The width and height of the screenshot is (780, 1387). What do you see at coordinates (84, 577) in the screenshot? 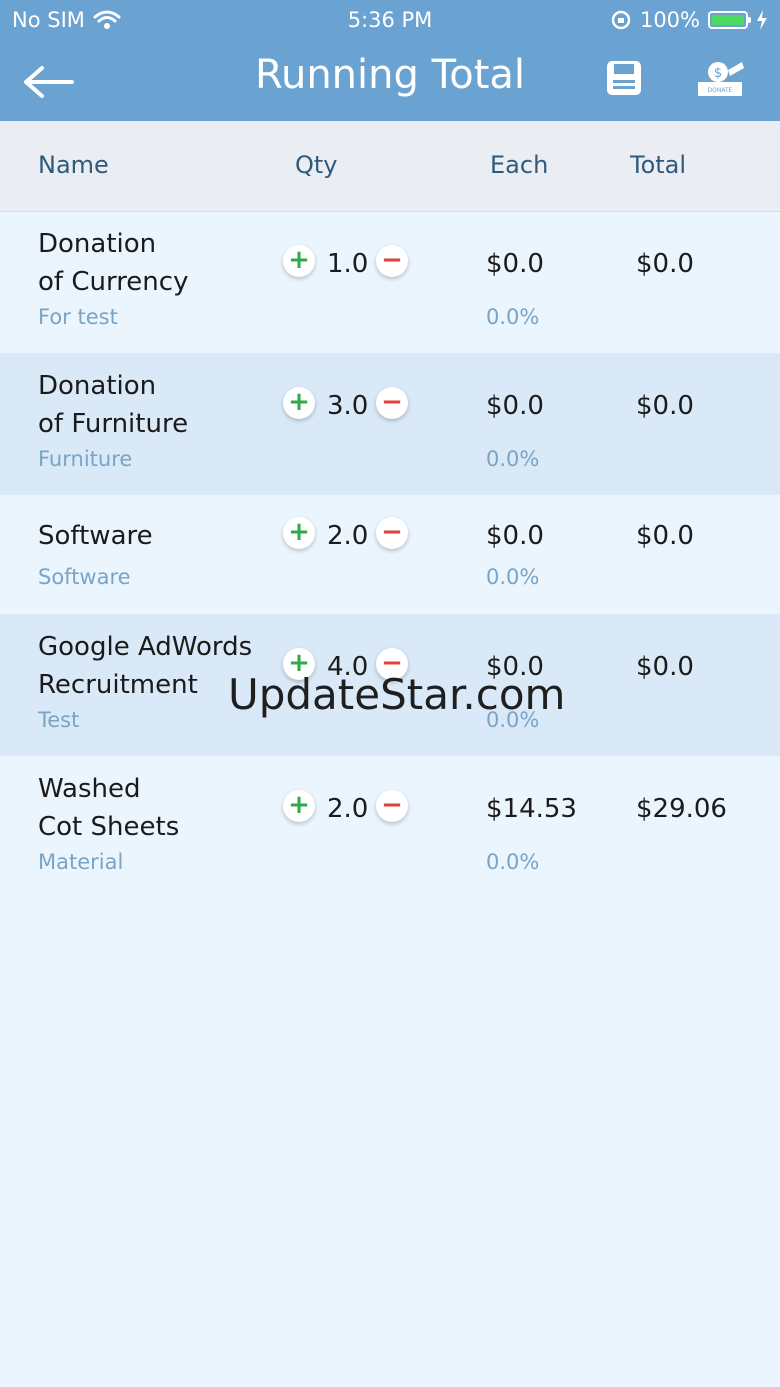
I see `item-category: Software` at bounding box center [84, 577].